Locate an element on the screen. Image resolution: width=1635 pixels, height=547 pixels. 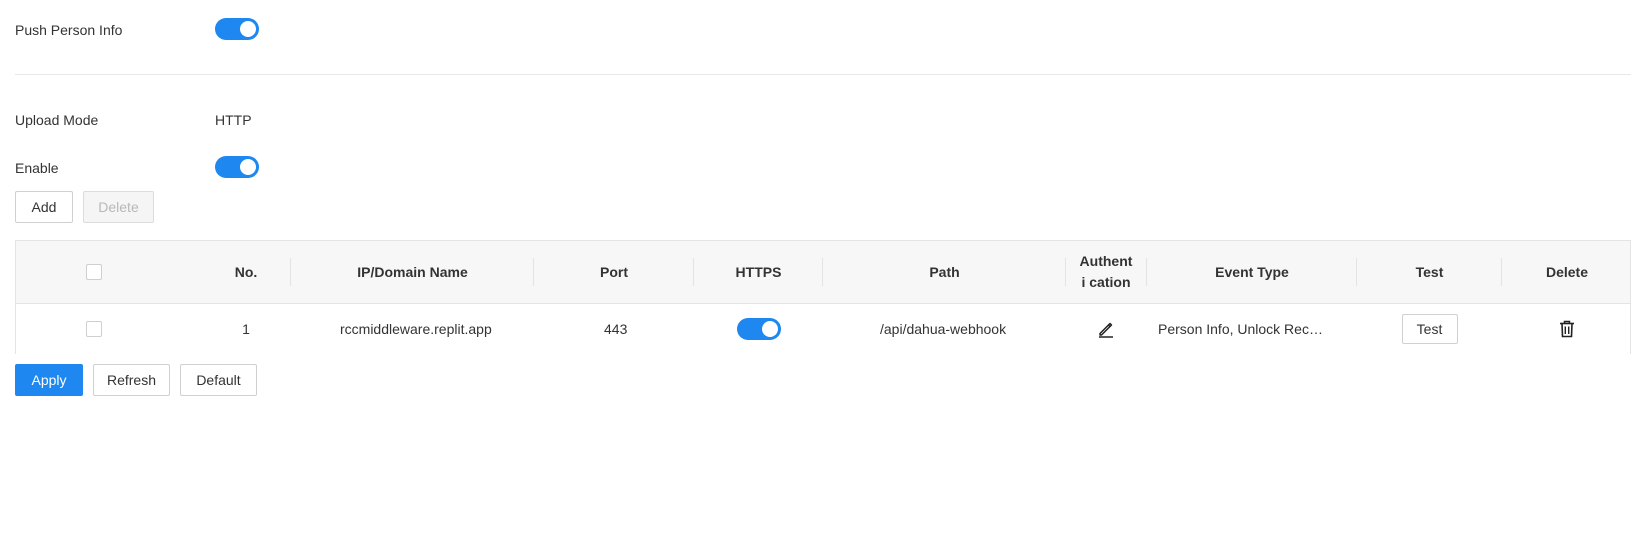
select-all-checkbox is located at coordinates (94, 272).